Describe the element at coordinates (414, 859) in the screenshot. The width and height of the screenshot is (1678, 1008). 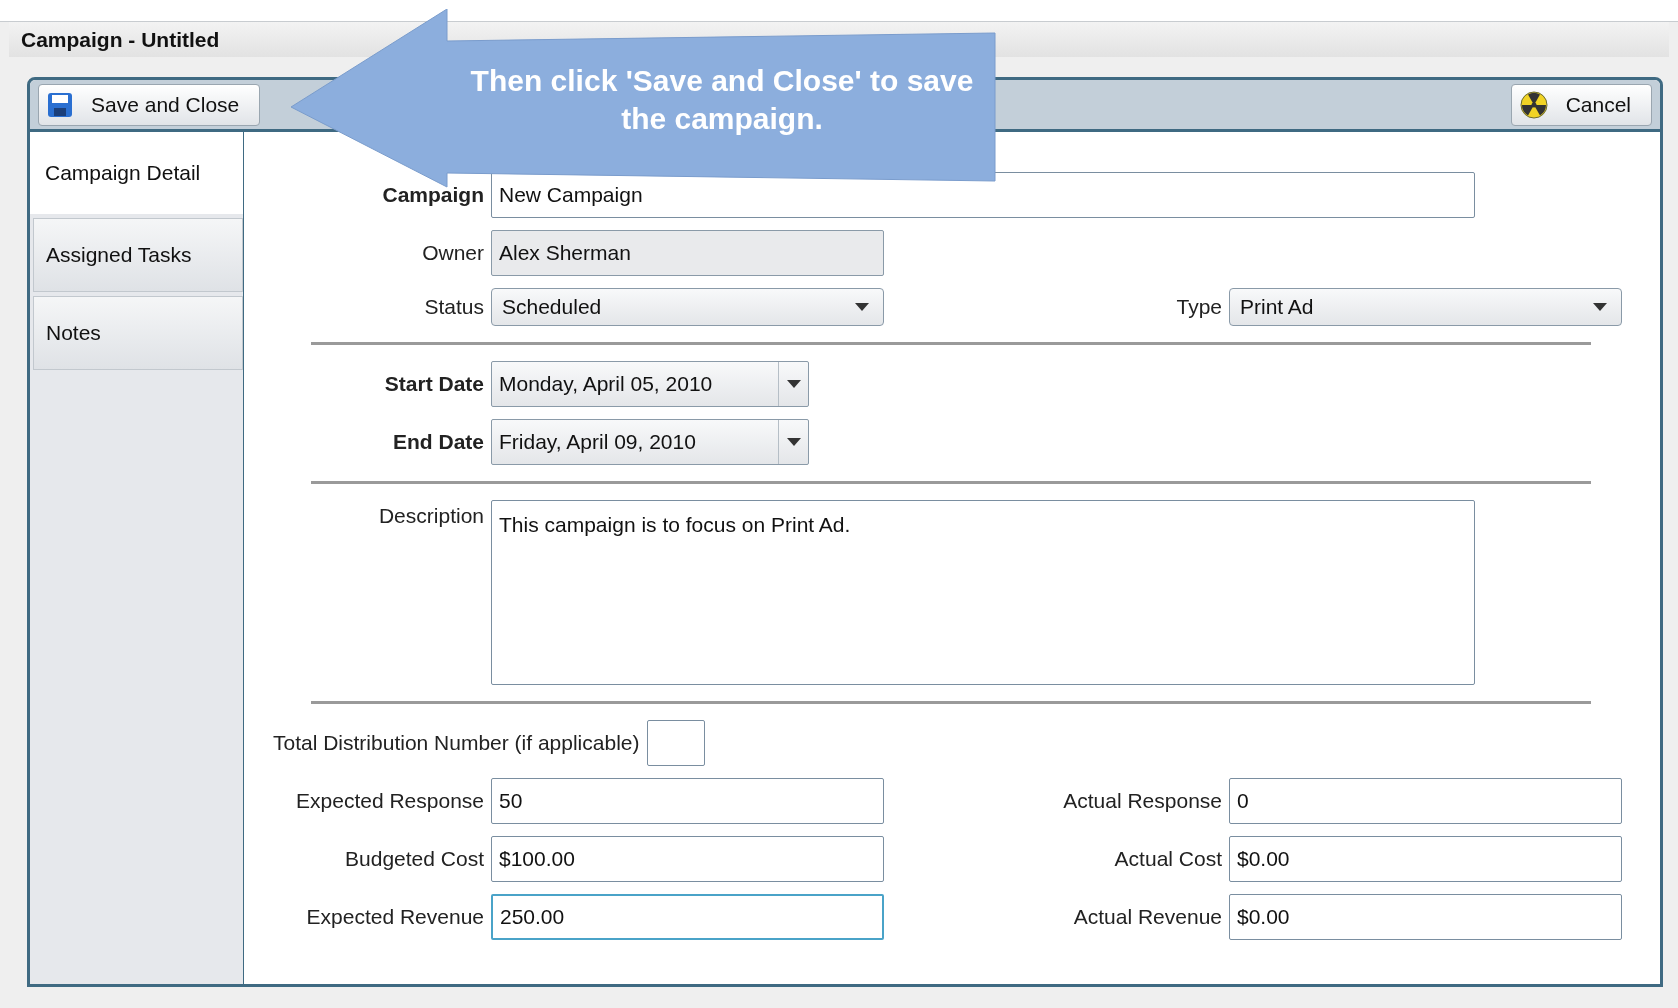
I see `field-label: Budgeted Cost` at that location.